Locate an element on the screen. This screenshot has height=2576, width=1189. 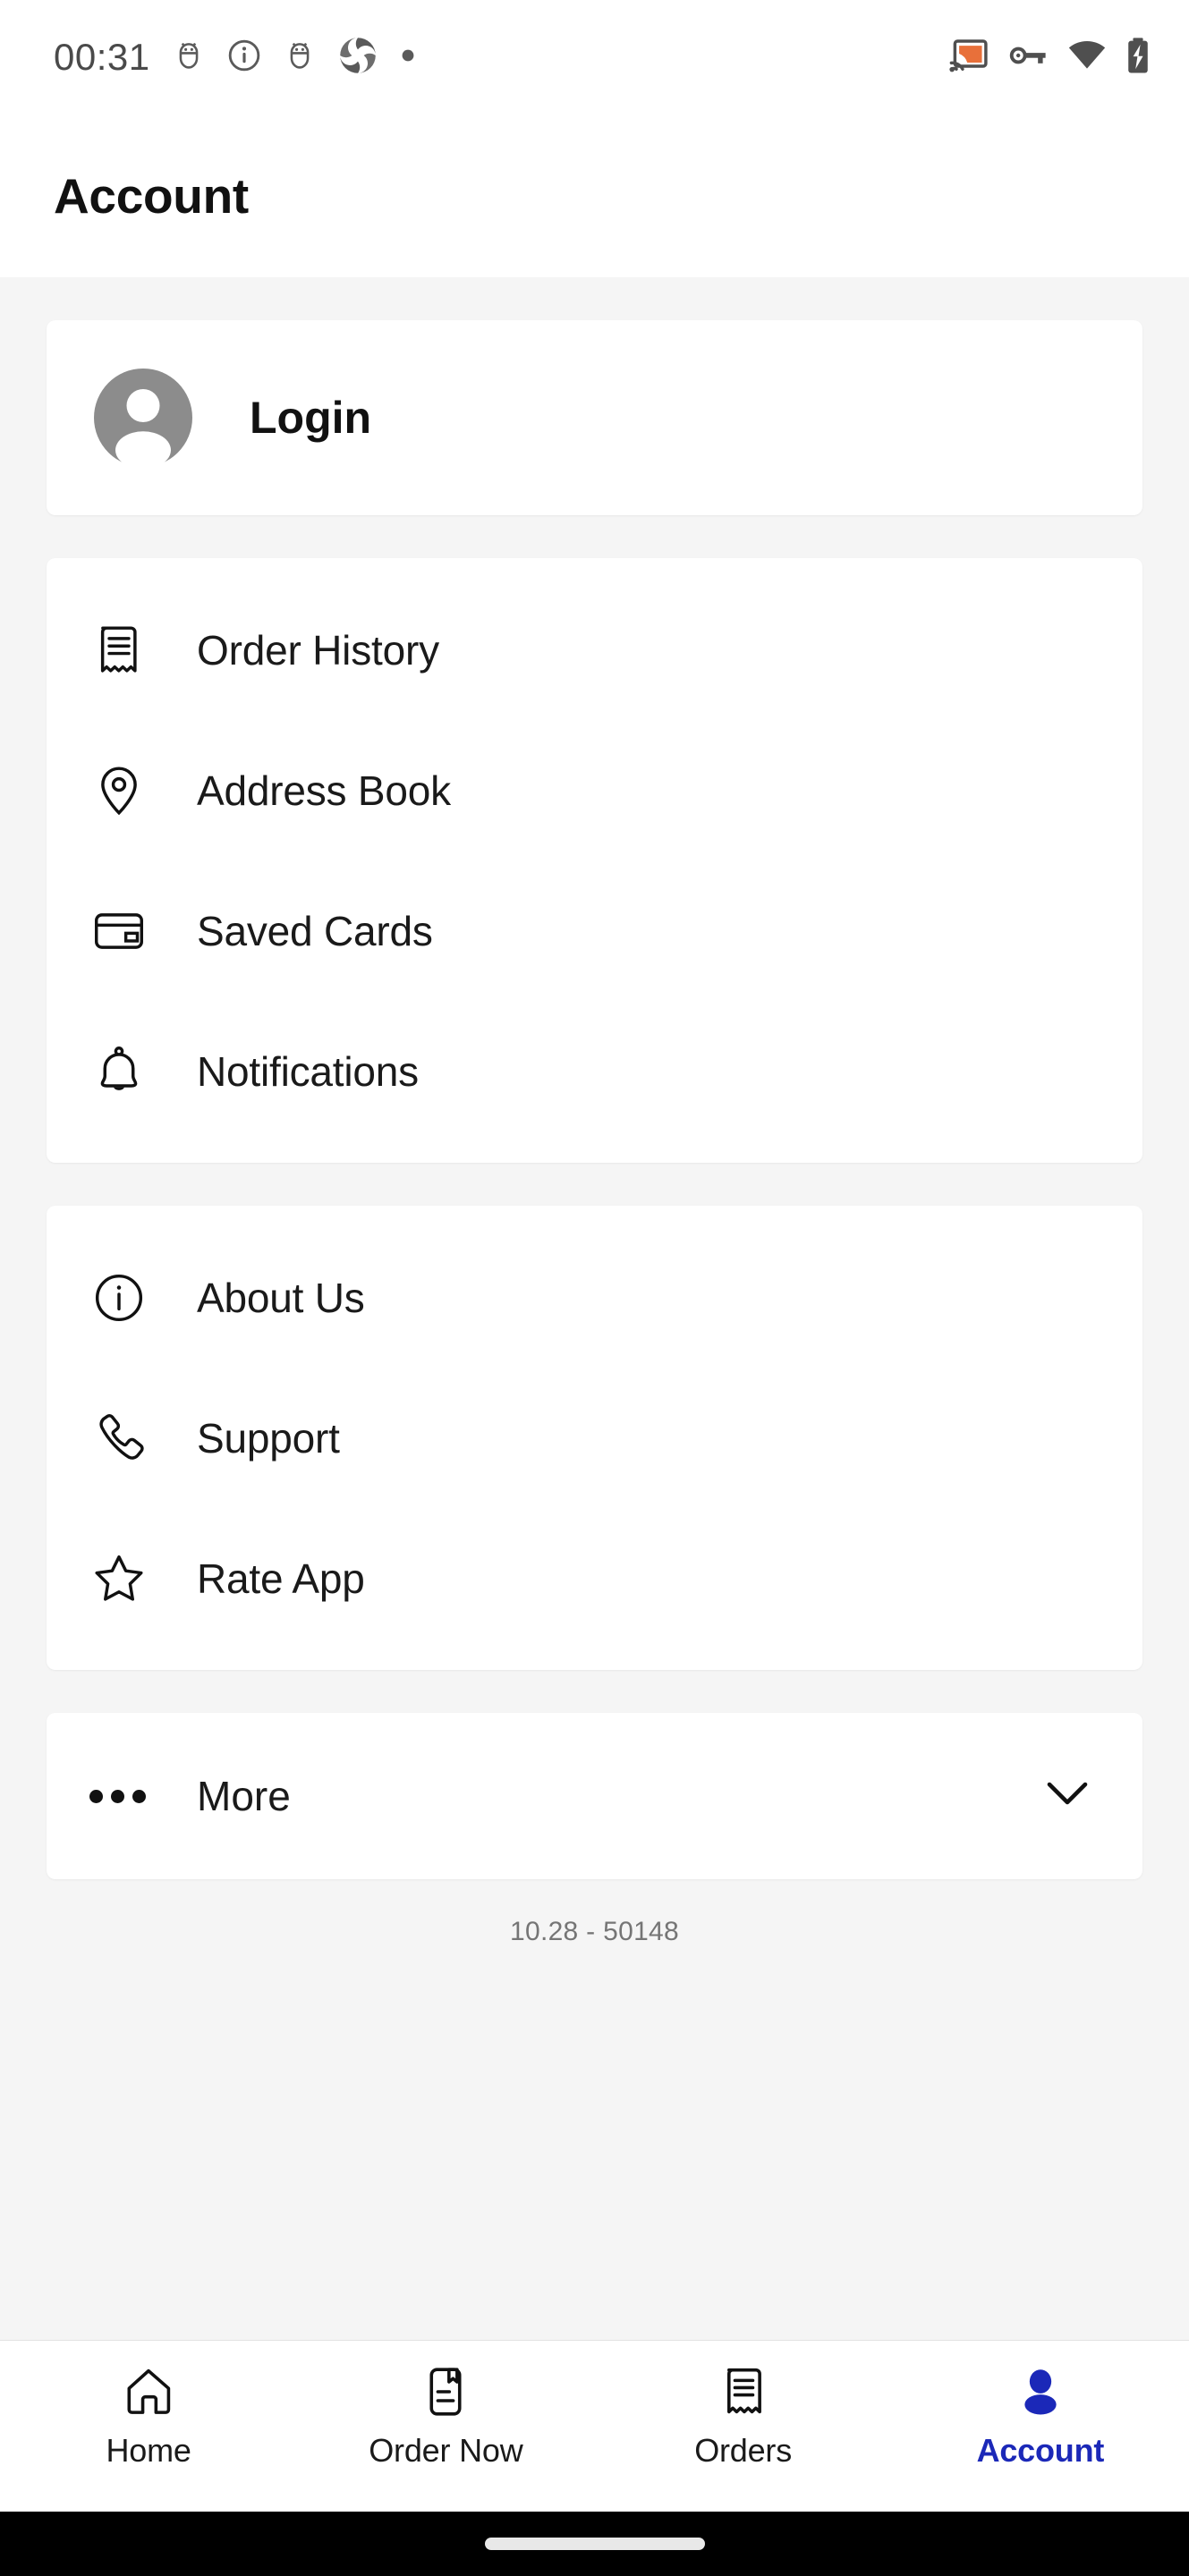
wifi-icon is located at coordinates (1087, 57).